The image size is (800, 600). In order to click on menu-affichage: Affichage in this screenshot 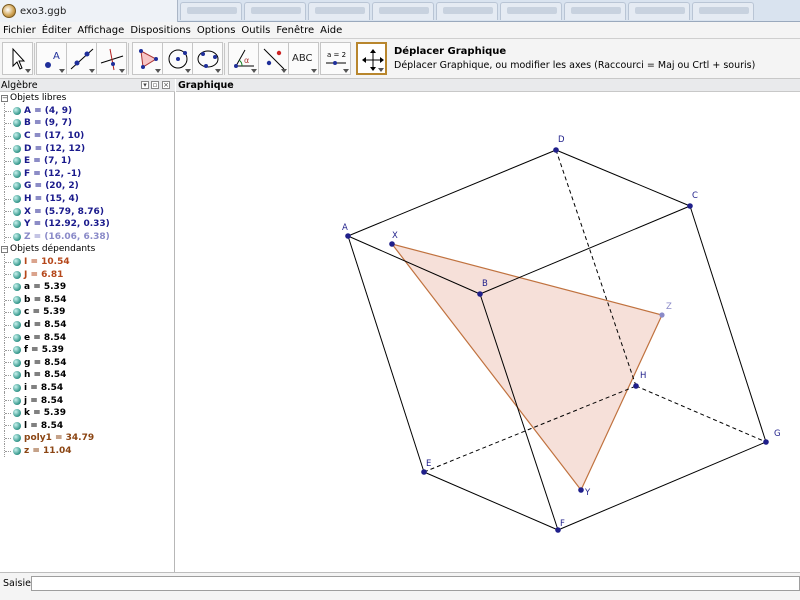, I will do `click(100, 30)`.